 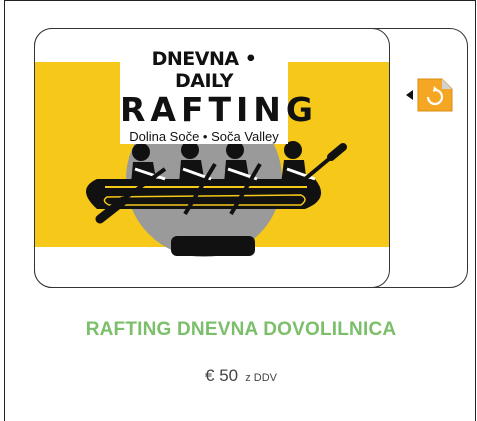 What do you see at coordinates (204, 70) in the screenshot?
I see `image-title-line1: DNEVNA • DAILY` at bounding box center [204, 70].